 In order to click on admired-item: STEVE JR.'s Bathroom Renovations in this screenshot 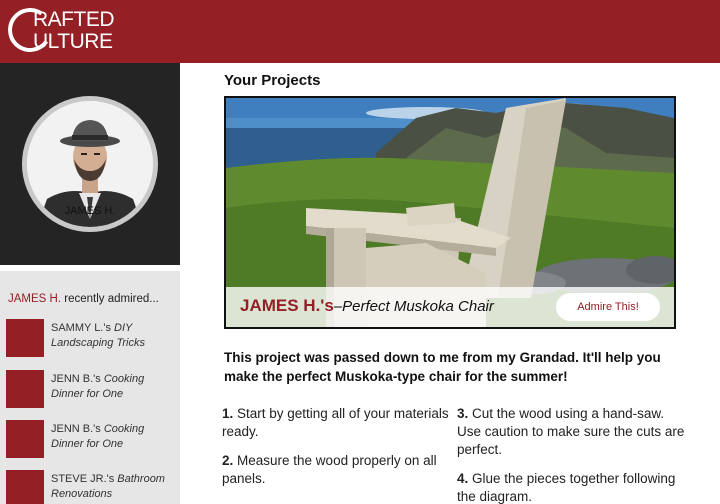, I will do `click(91, 487)`.